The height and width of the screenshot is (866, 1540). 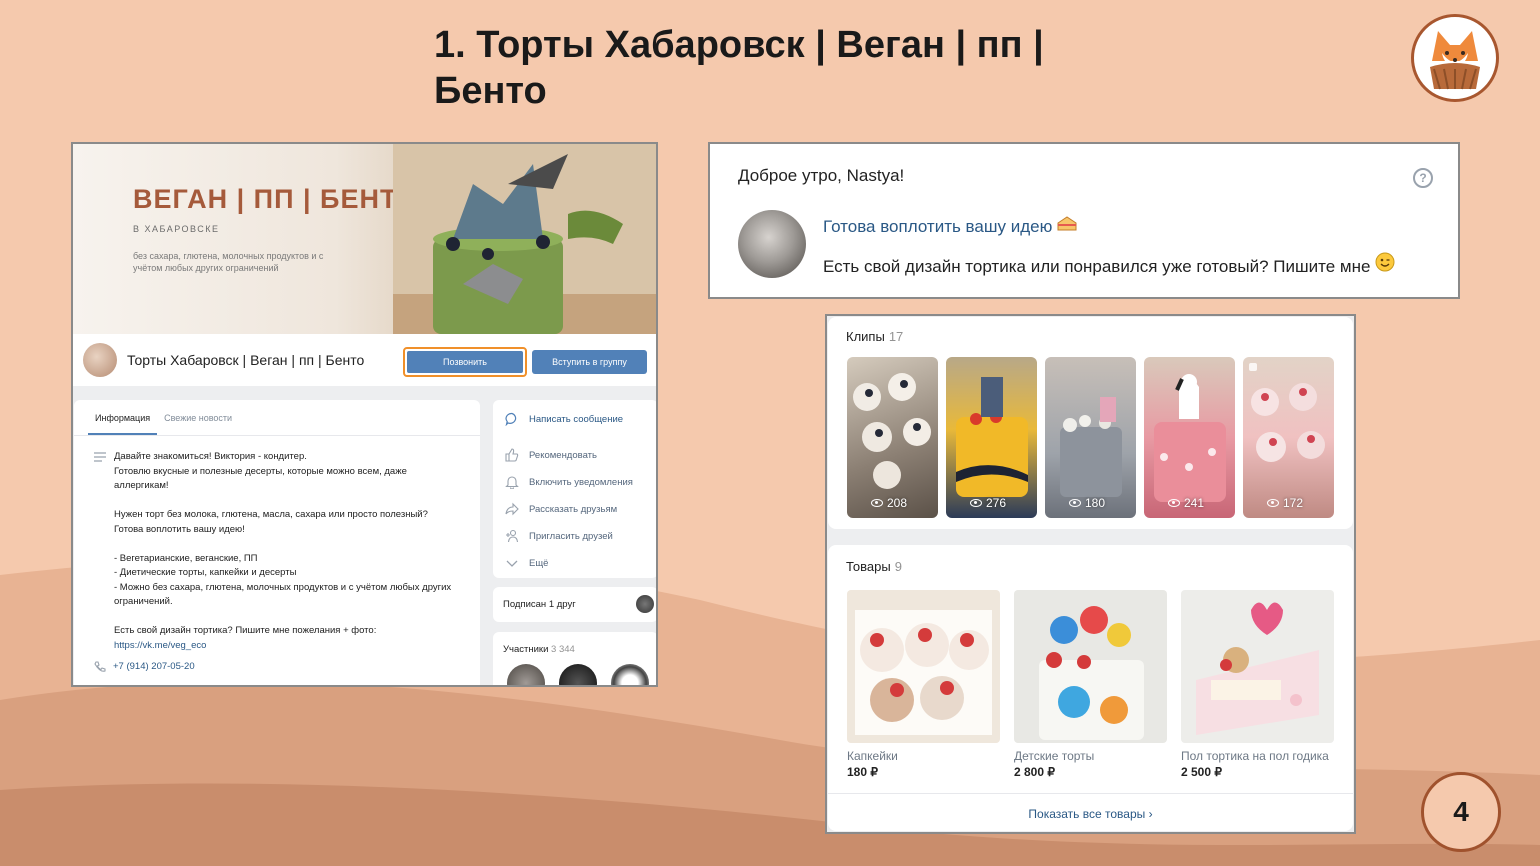 I want to click on product-price: 180 ₽, so click(x=862, y=772).